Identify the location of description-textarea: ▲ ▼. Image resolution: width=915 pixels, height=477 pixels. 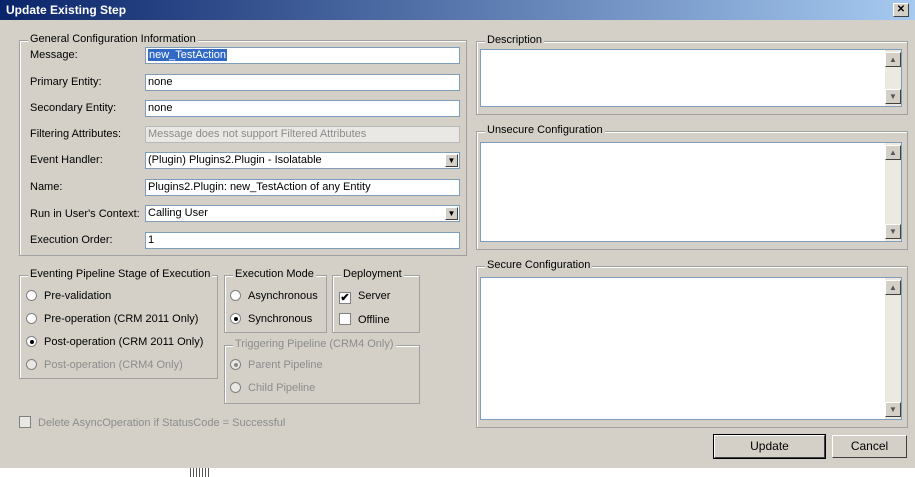
(691, 78).